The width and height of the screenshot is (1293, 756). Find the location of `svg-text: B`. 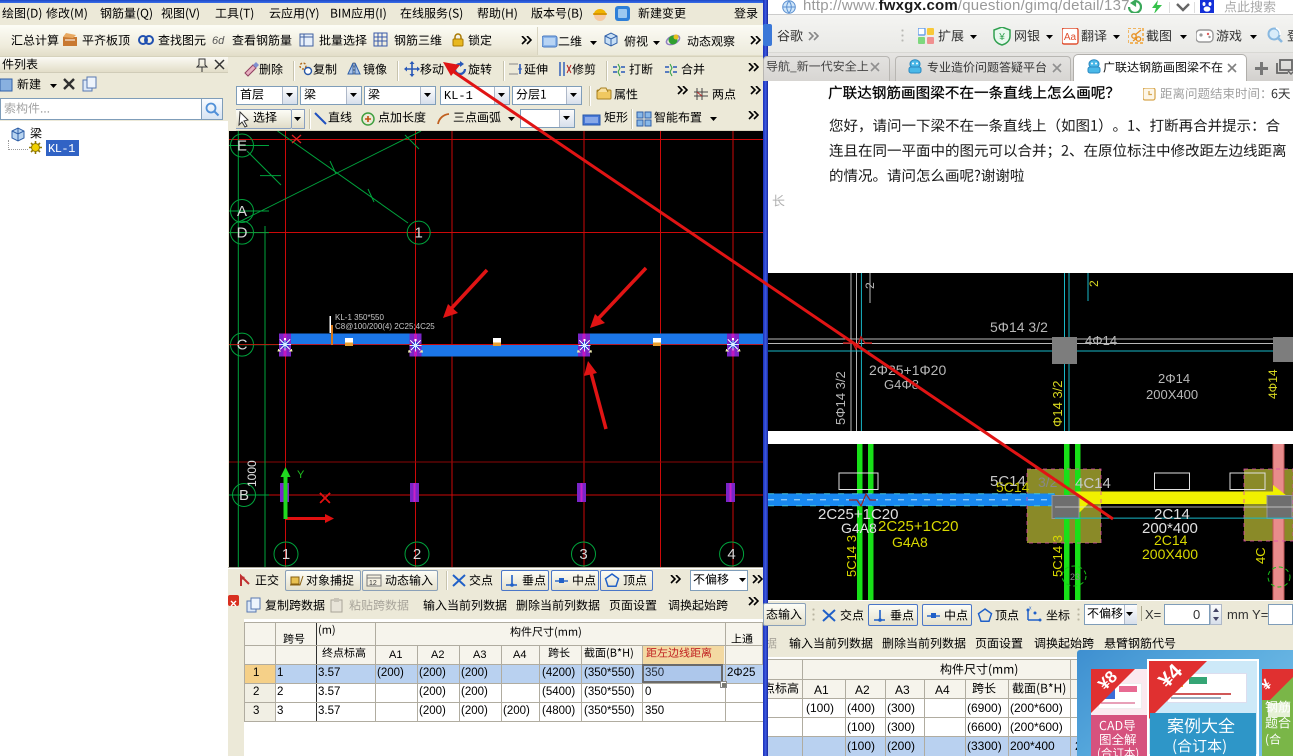

svg-text: B is located at coordinates (244, 495).